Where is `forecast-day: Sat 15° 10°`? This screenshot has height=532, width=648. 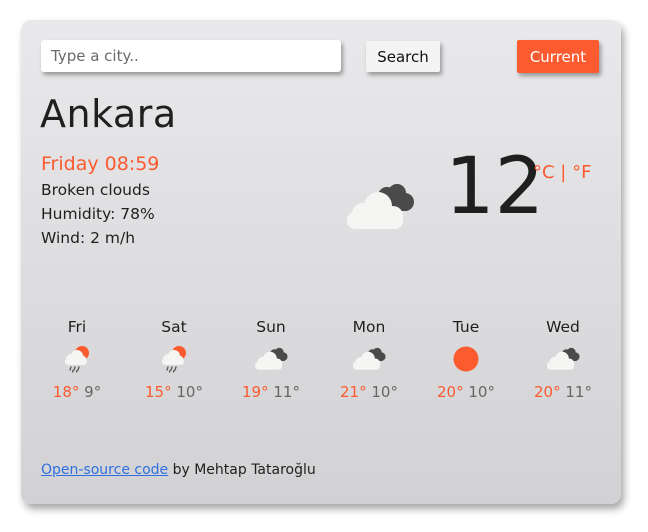 forecast-day: Sat 15° 10° is located at coordinates (174, 358).